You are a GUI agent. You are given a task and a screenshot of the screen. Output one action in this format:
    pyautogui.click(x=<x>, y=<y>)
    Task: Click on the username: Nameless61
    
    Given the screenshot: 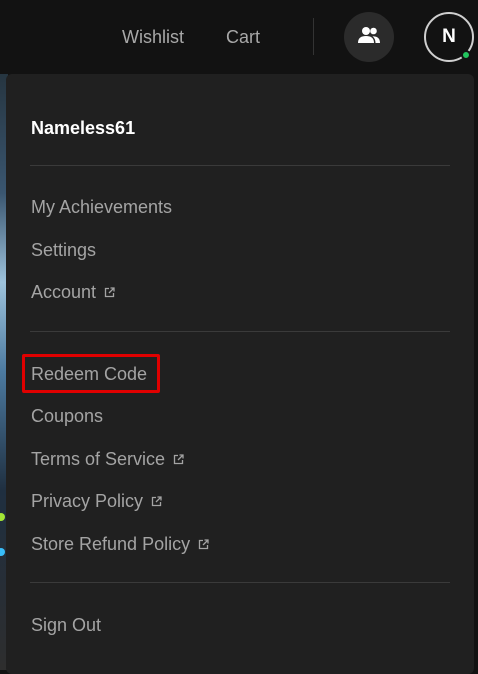 What is the action you would take?
    pyautogui.click(x=83, y=128)
    